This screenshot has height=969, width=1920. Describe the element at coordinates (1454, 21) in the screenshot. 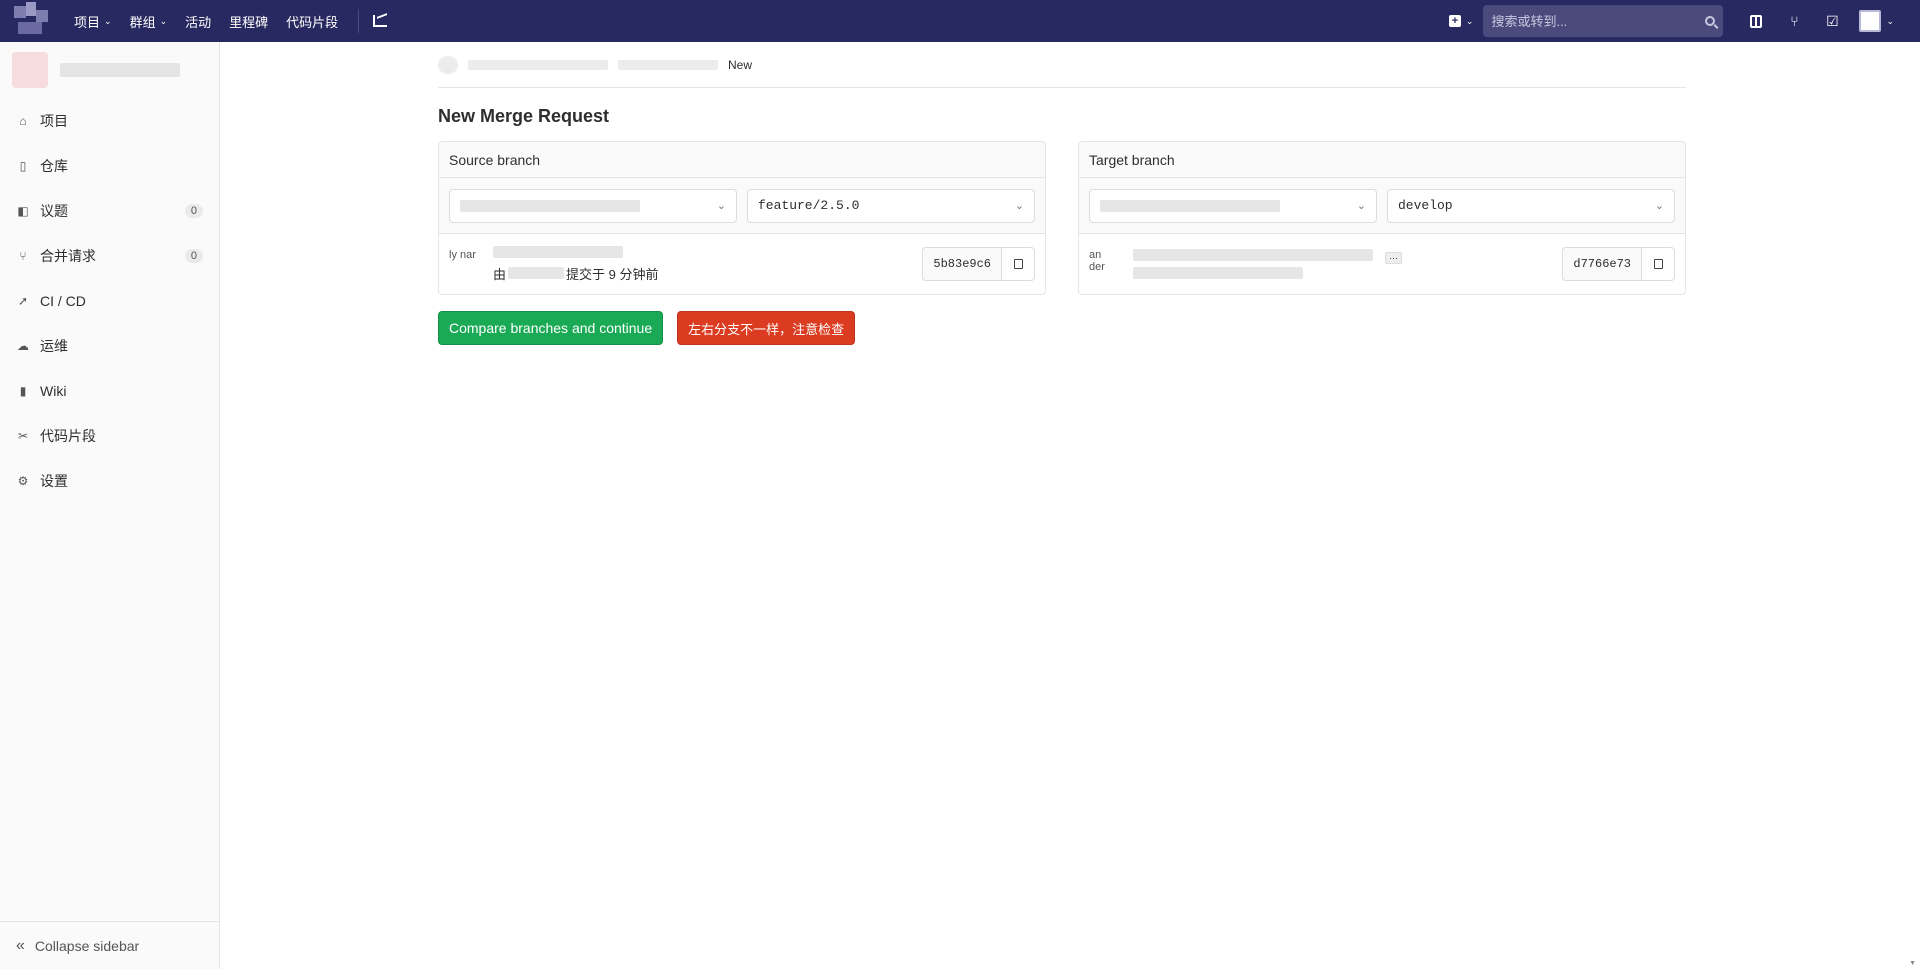

I see `plus-square-icon: +` at that location.